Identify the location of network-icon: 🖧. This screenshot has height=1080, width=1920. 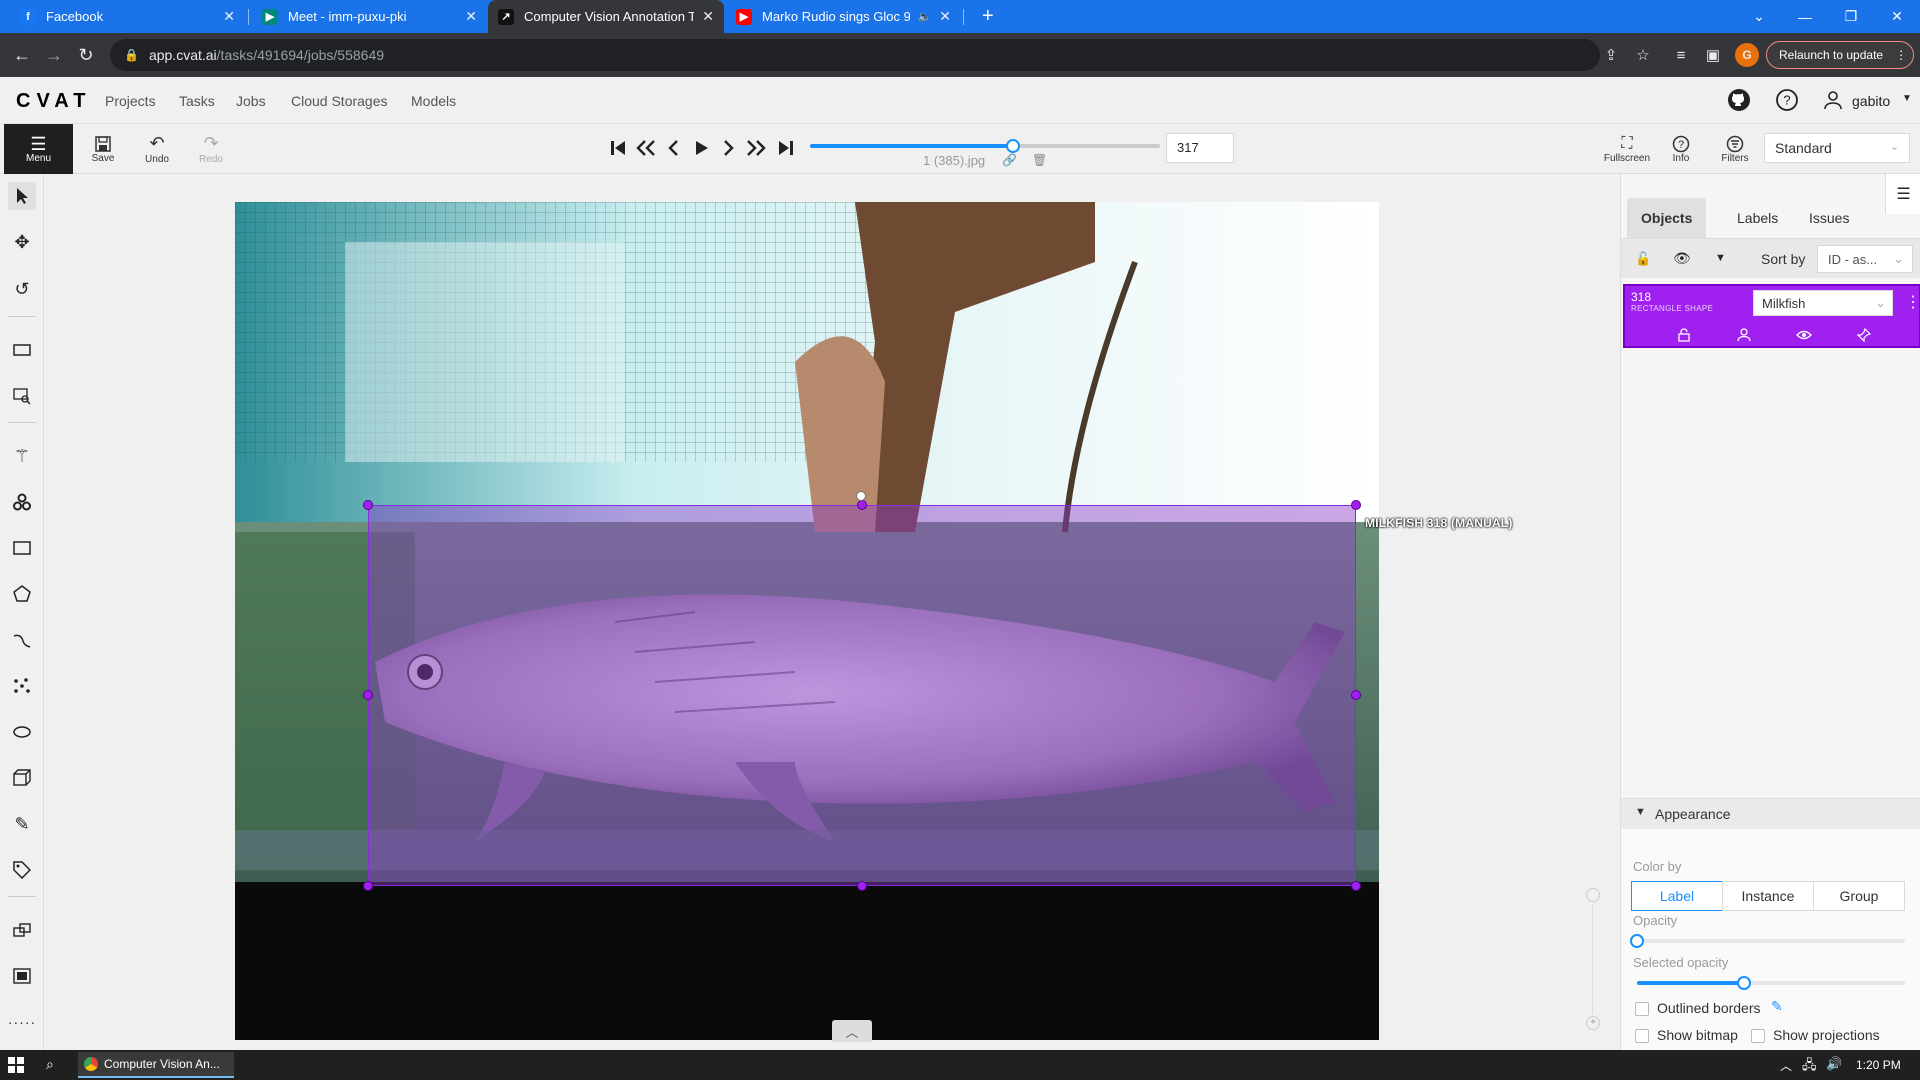
(1809, 1067).